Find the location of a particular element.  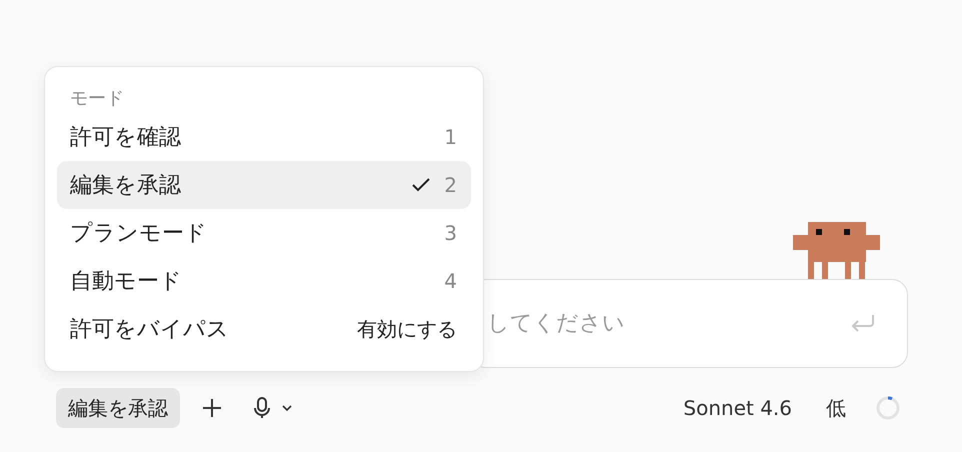

field-placeholder: してください is located at coordinates (556, 324).